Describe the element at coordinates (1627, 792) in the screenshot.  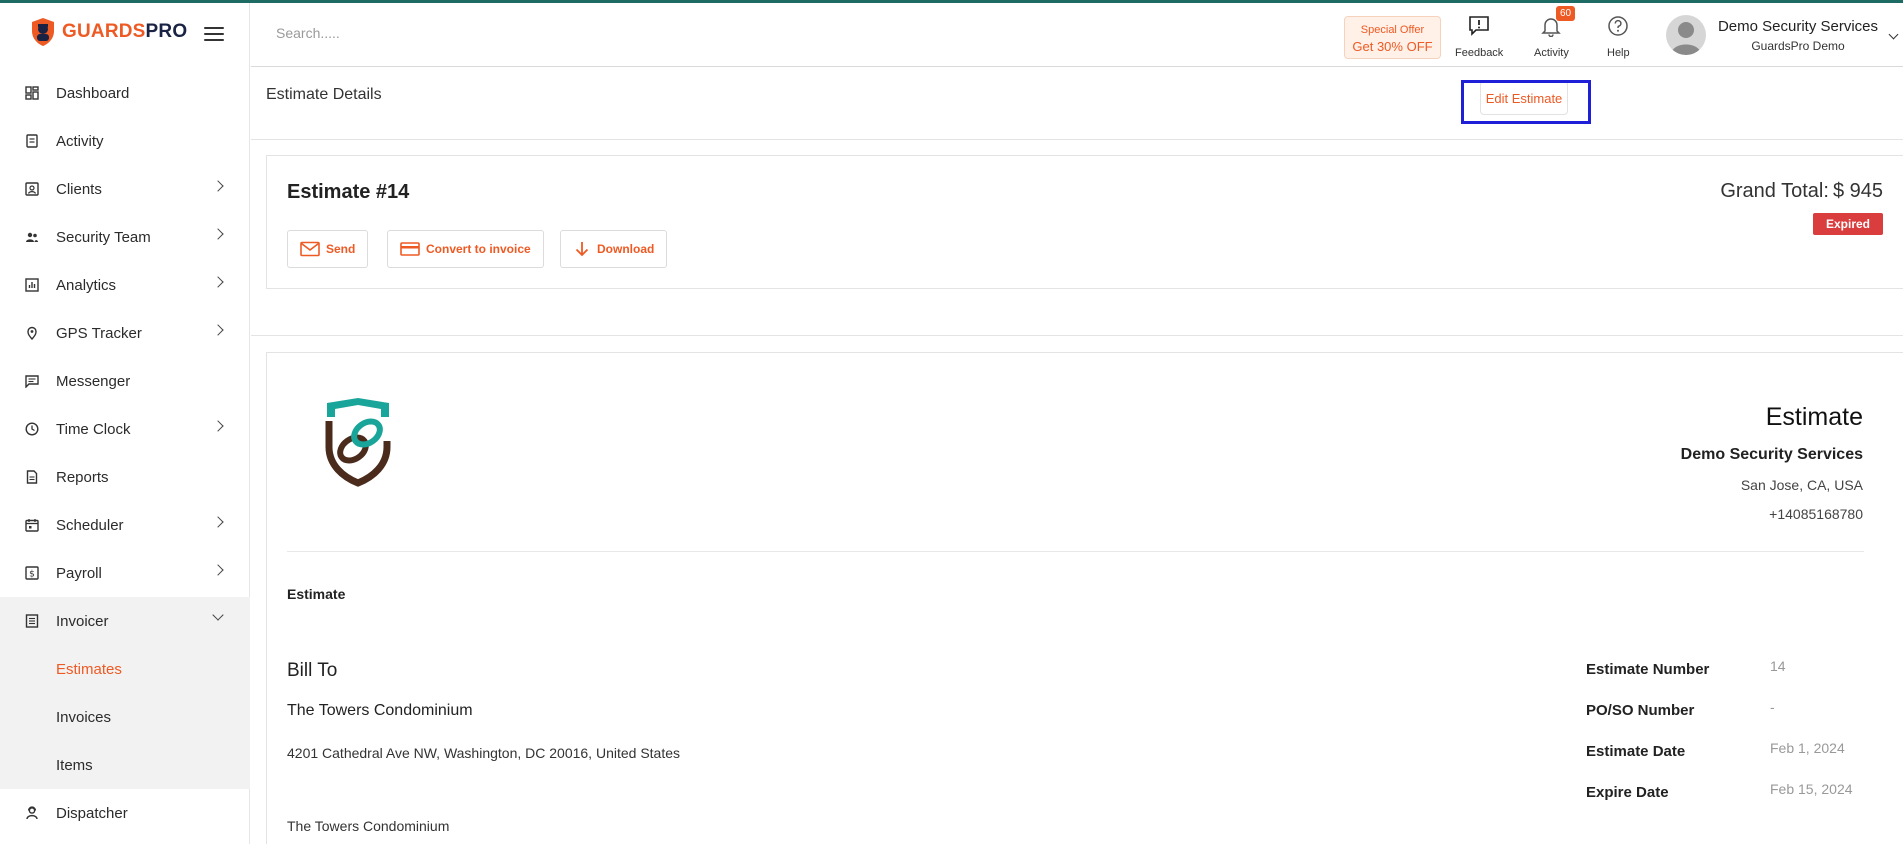
I see `meta-label: Expire Date` at that location.